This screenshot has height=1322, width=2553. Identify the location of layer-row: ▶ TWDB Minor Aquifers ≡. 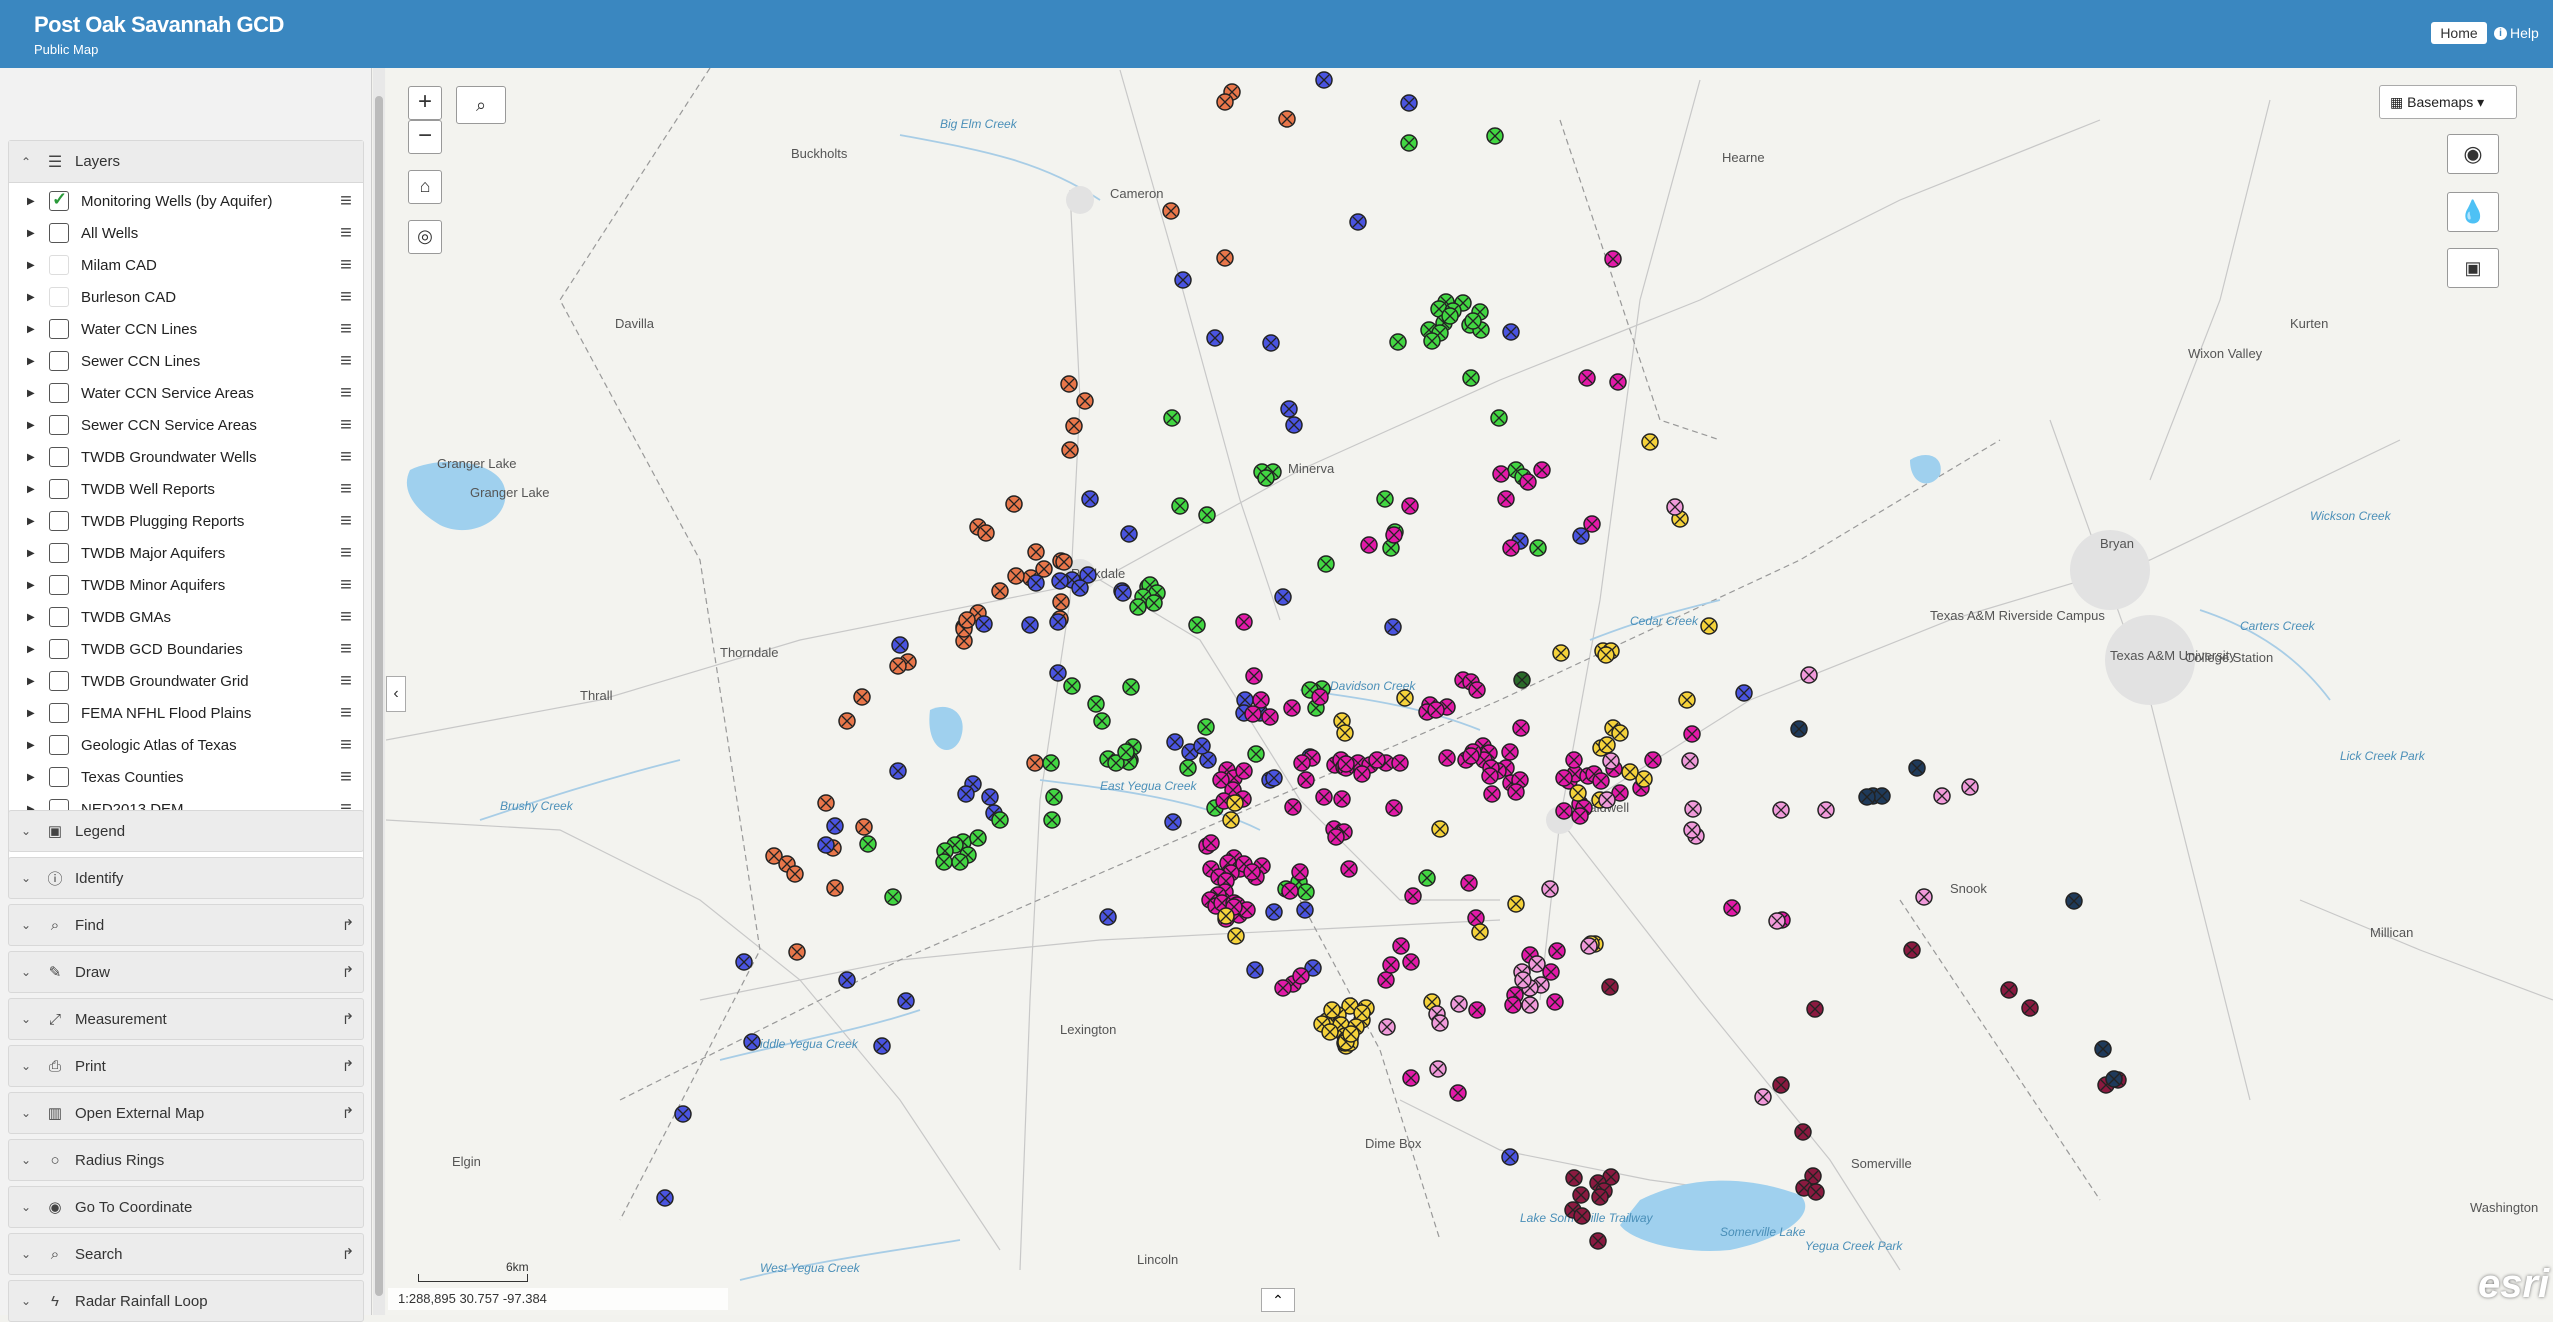
(186, 585).